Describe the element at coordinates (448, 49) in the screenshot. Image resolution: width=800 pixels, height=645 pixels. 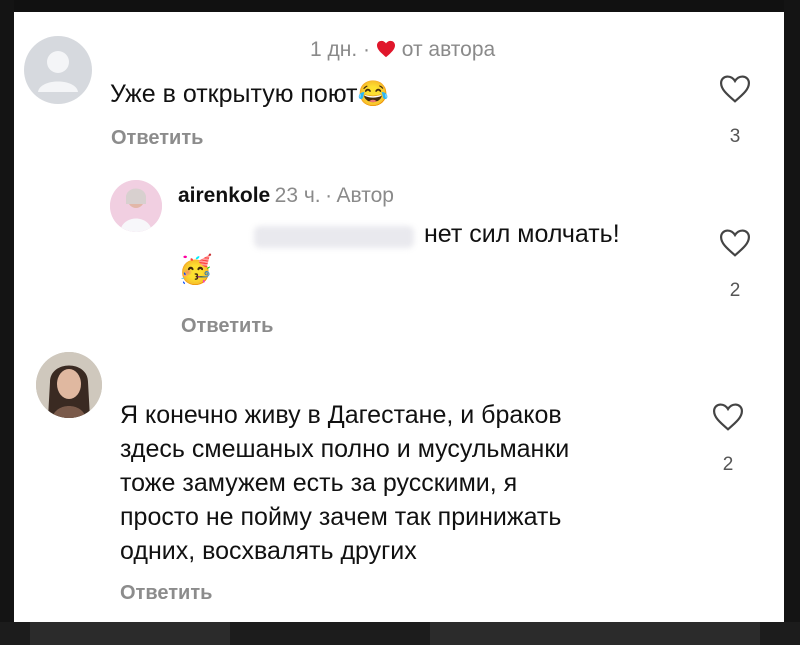
I see `author-liked-note: от автора` at that location.